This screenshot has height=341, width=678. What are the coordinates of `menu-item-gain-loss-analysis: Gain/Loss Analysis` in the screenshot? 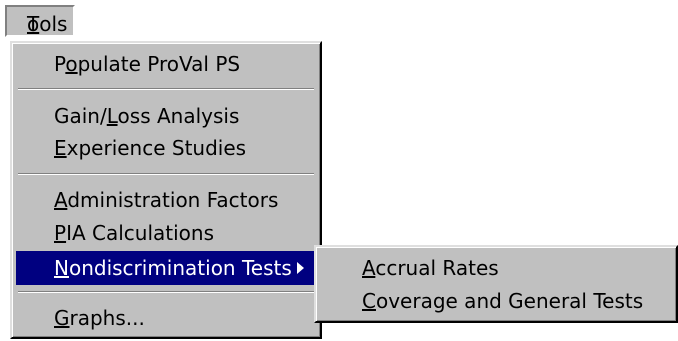 It's located at (166, 116).